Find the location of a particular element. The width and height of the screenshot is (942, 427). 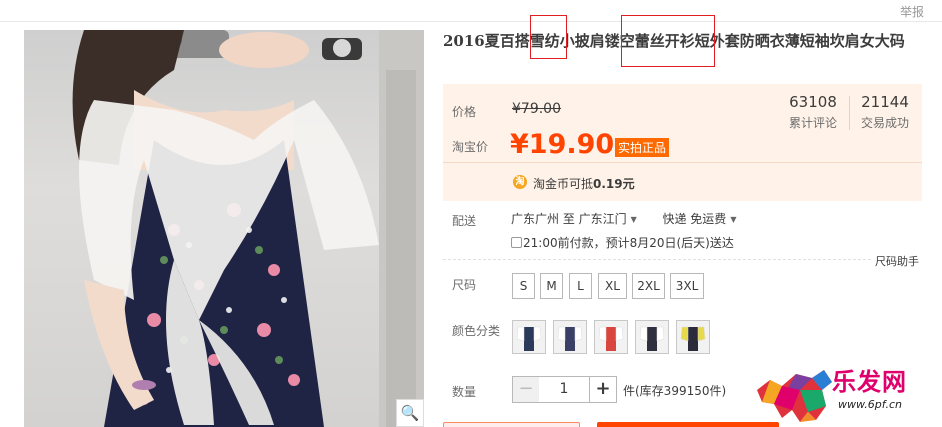

reviews-count: 63108 is located at coordinates (813, 102).